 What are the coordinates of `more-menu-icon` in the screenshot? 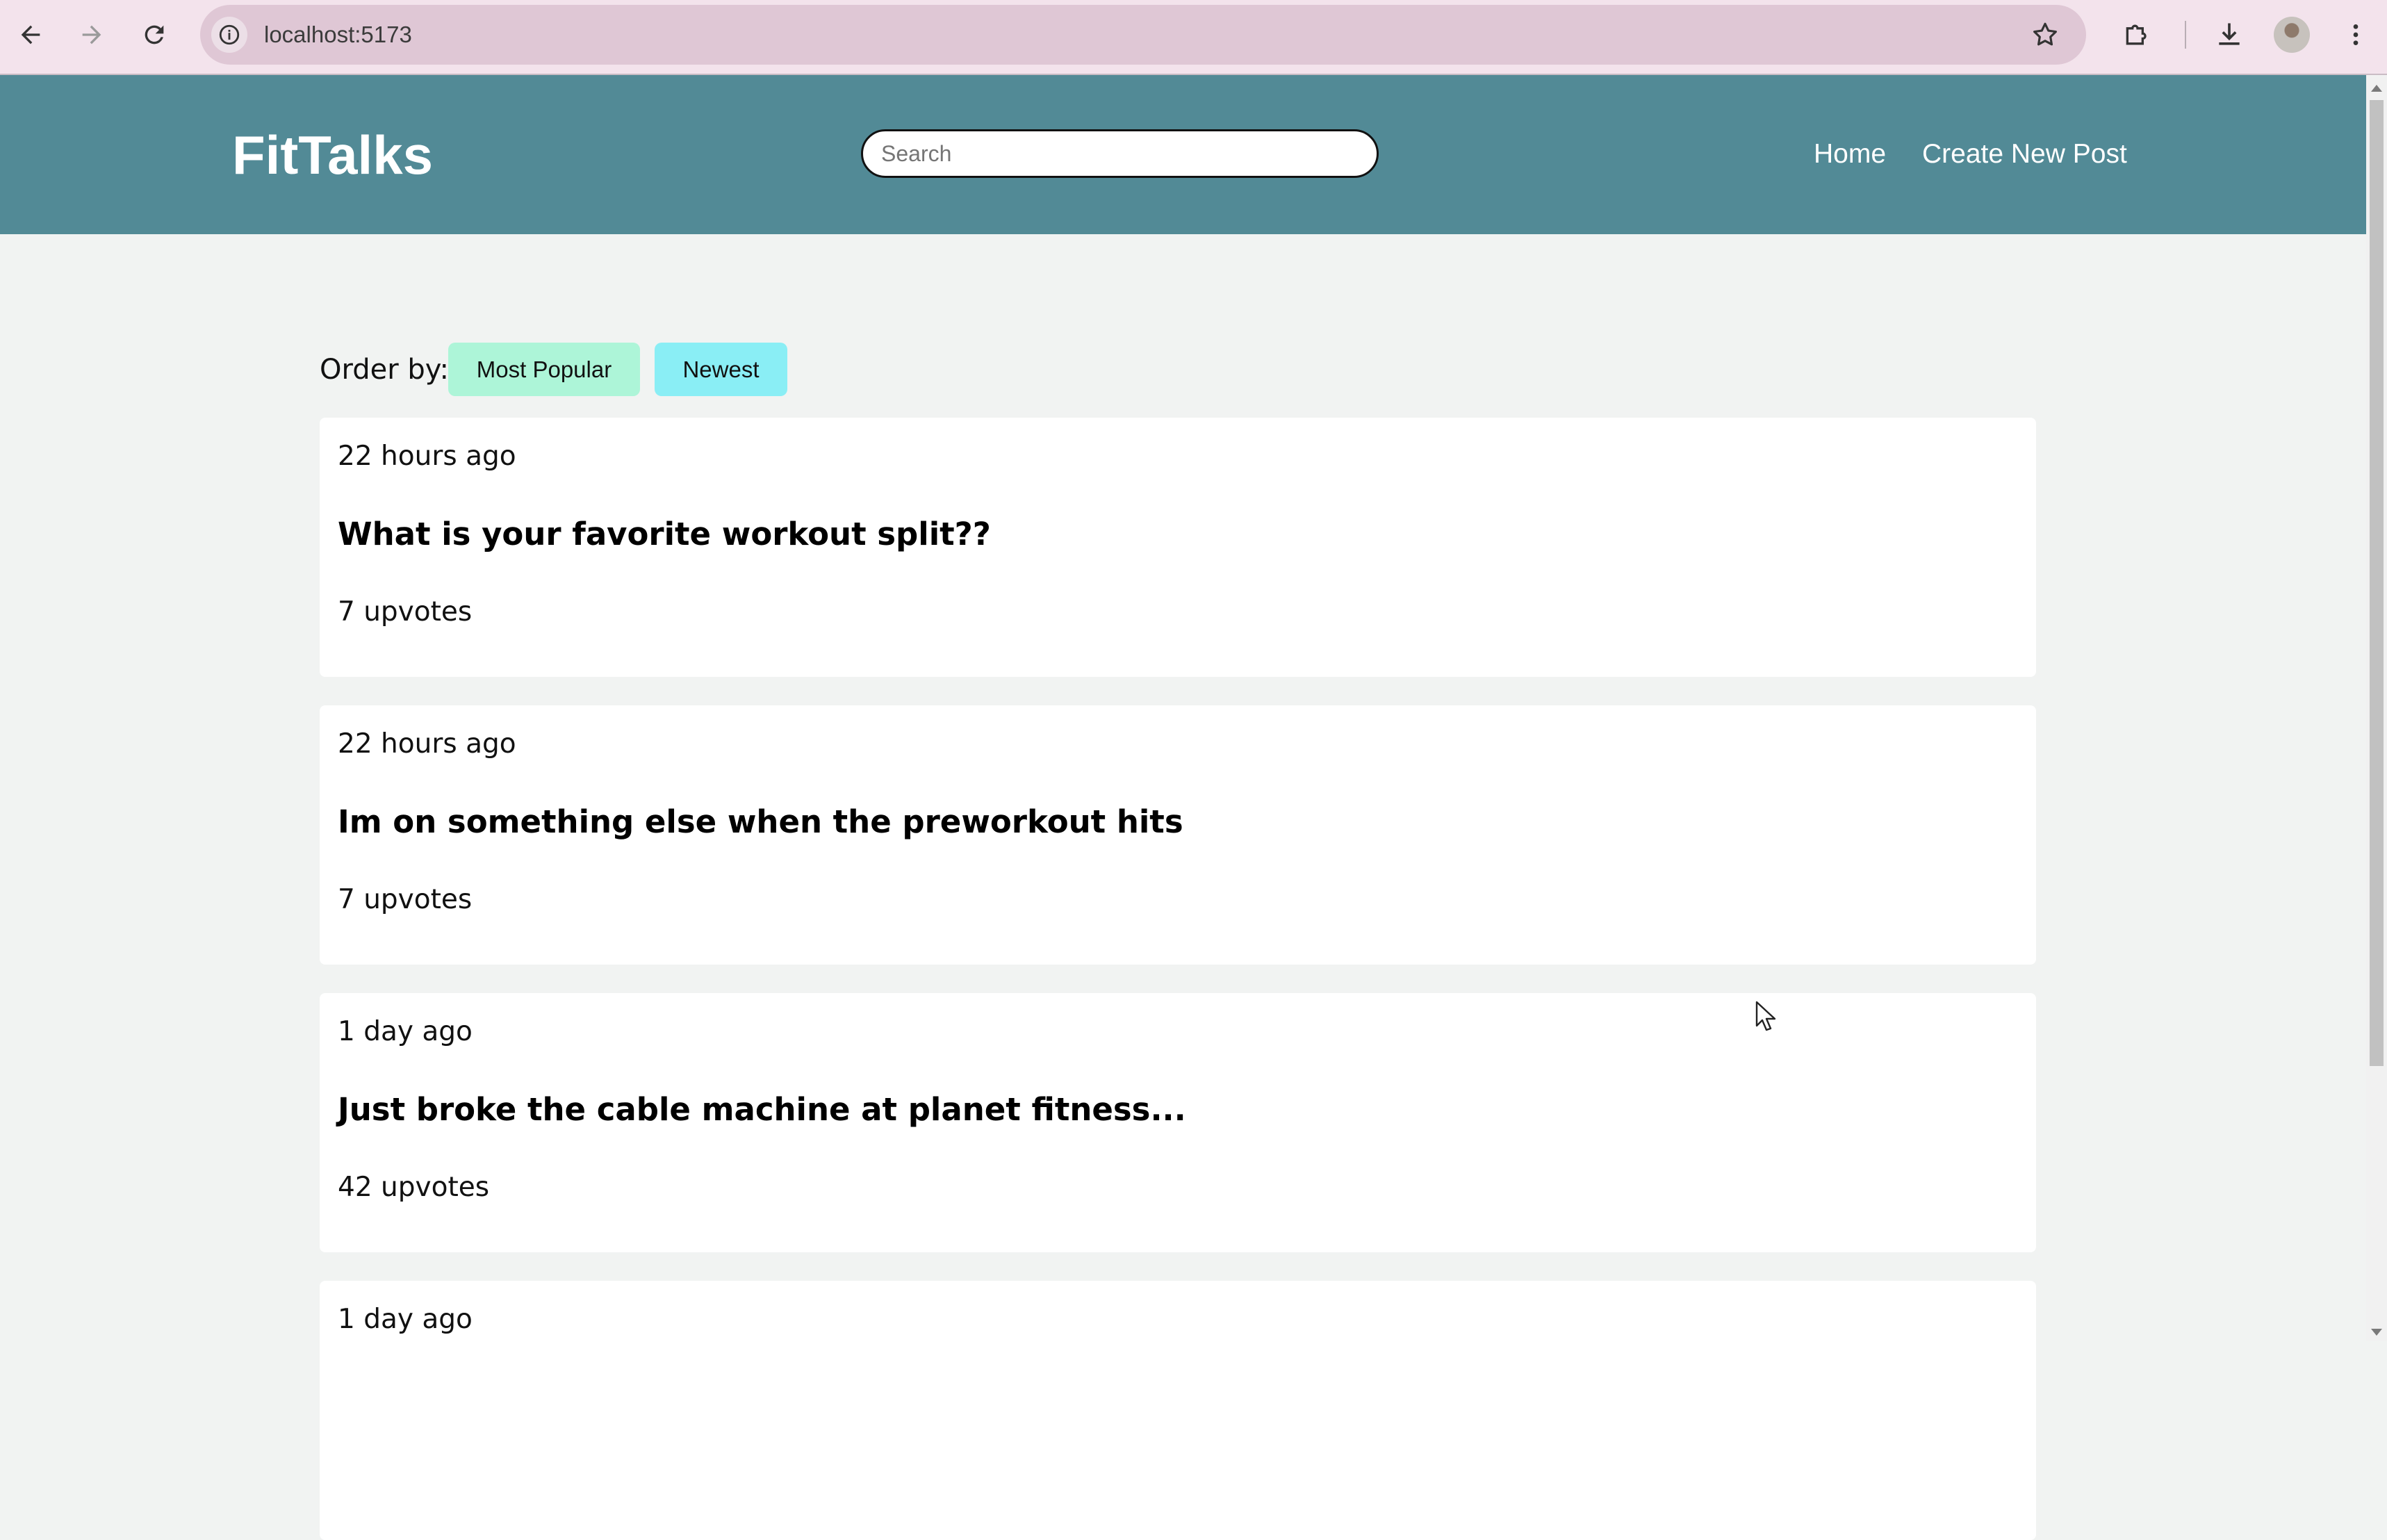 It's located at (2355, 35).